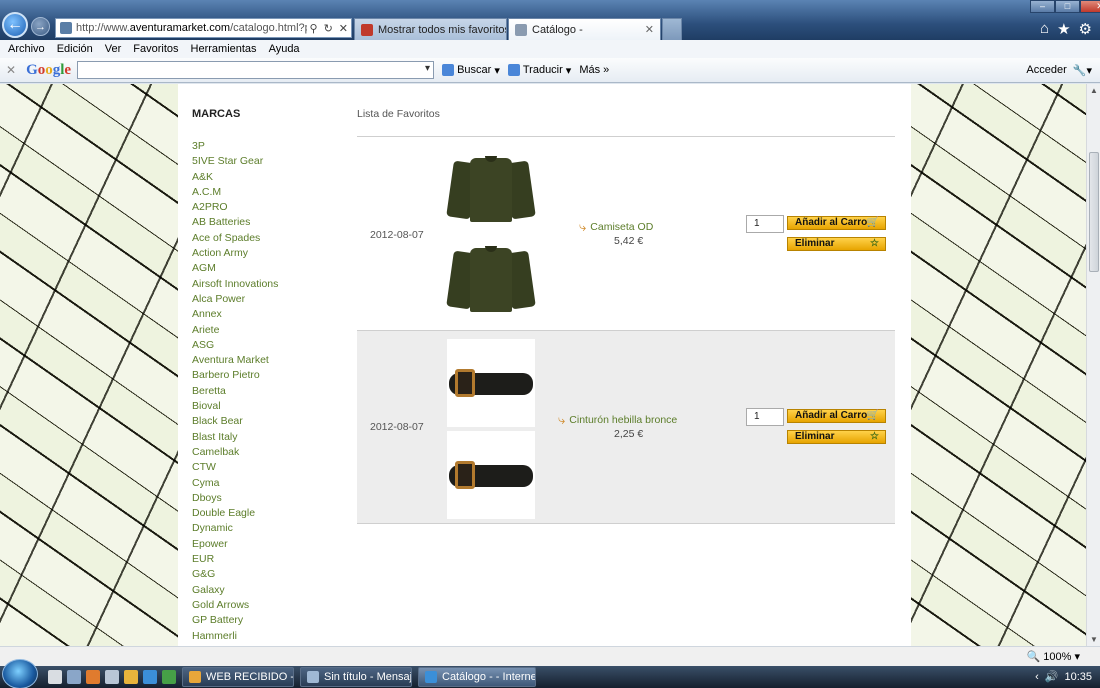 The image size is (1100, 688). Describe the element at coordinates (235, 498) in the screenshot. I see `brand-link: Dboys` at that location.